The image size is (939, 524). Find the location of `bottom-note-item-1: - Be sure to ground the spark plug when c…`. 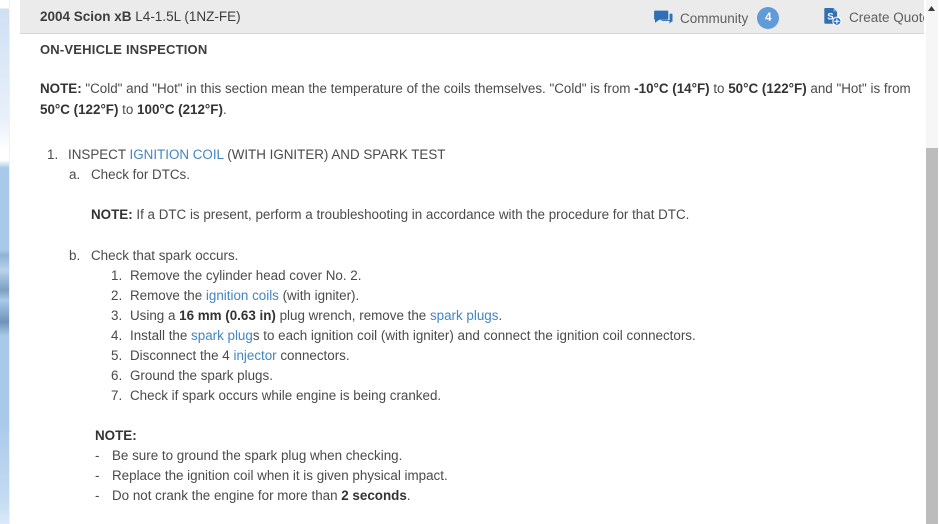

bottom-note-item-1: - Be sure to ground the spark plug when c… is located at coordinates (508, 456).